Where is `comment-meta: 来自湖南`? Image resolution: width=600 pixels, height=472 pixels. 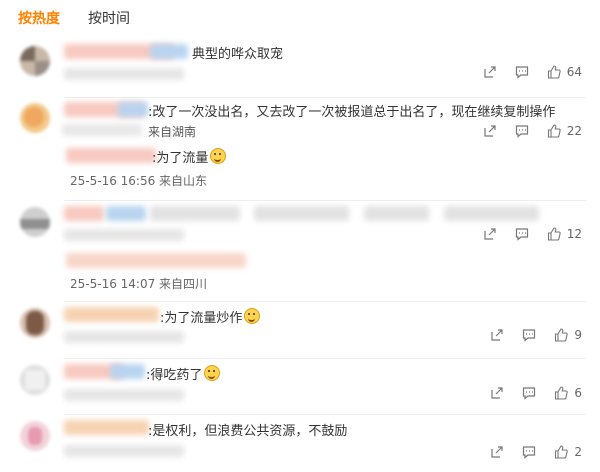
comment-meta: 来自湖南 is located at coordinates (172, 132).